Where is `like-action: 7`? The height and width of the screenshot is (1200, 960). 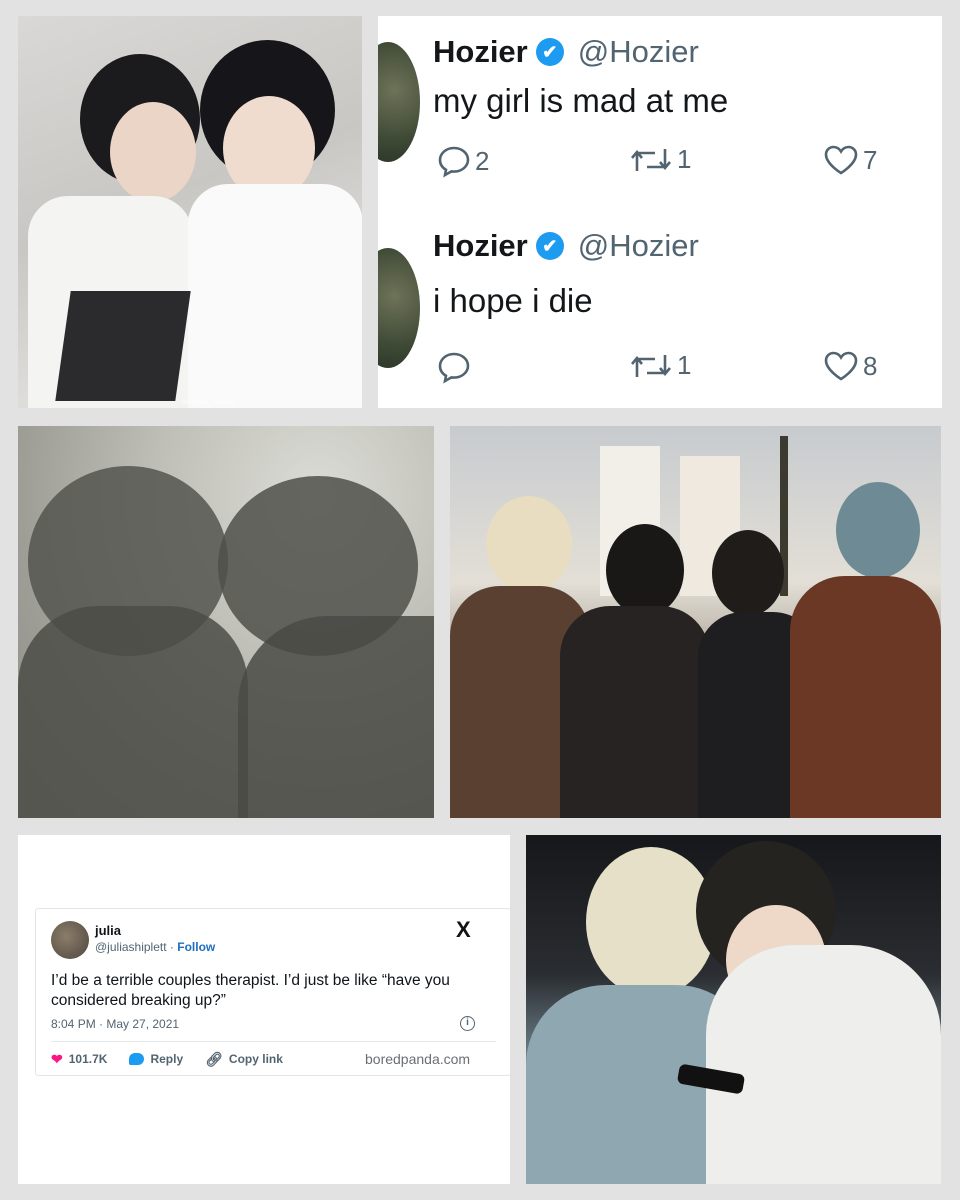 like-action: 7 is located at coordinates (850, 160).